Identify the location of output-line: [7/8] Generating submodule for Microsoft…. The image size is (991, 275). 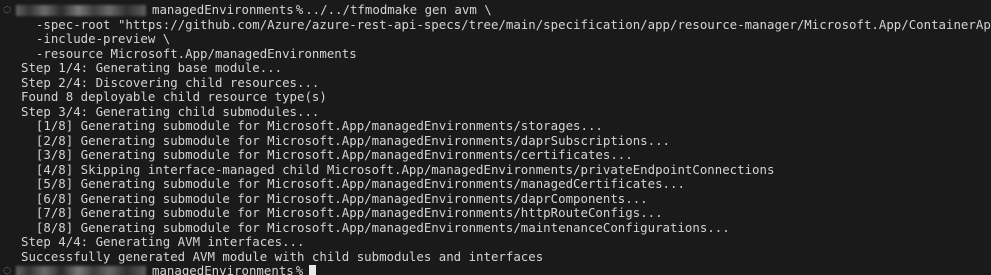
(342, 213).